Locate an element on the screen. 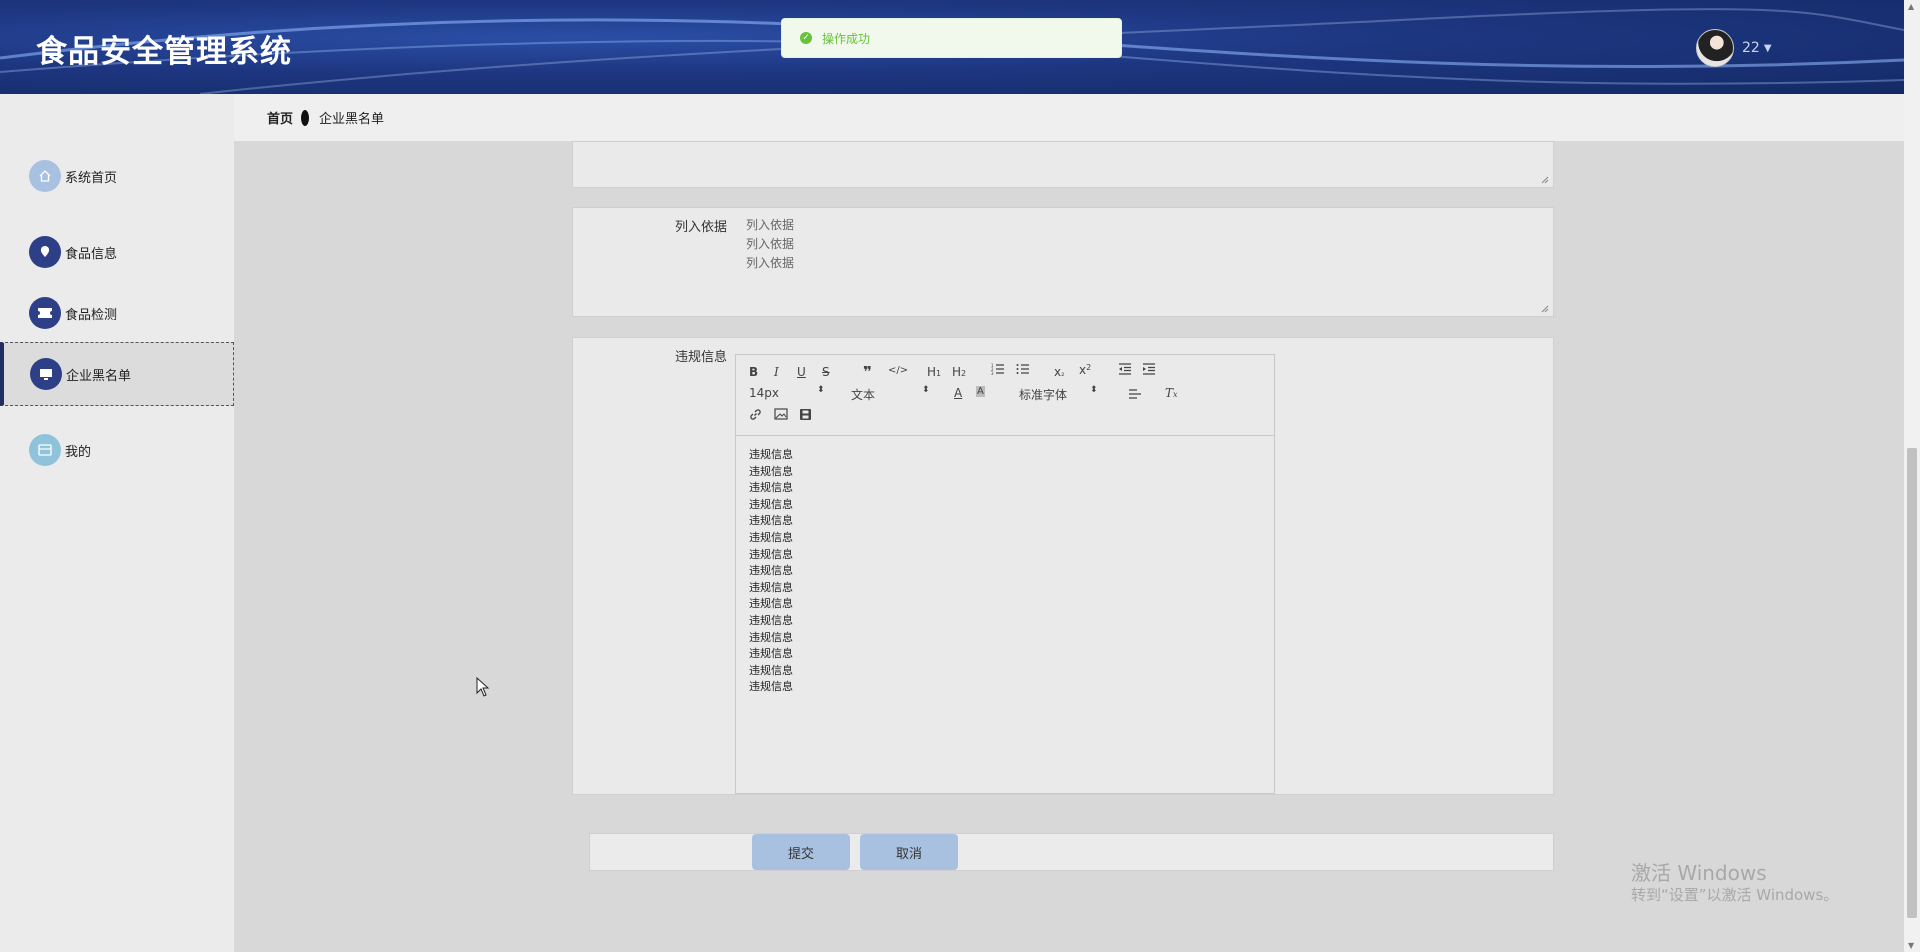  form-actions: 提交 取消 is located at coordinates (1071, 852).